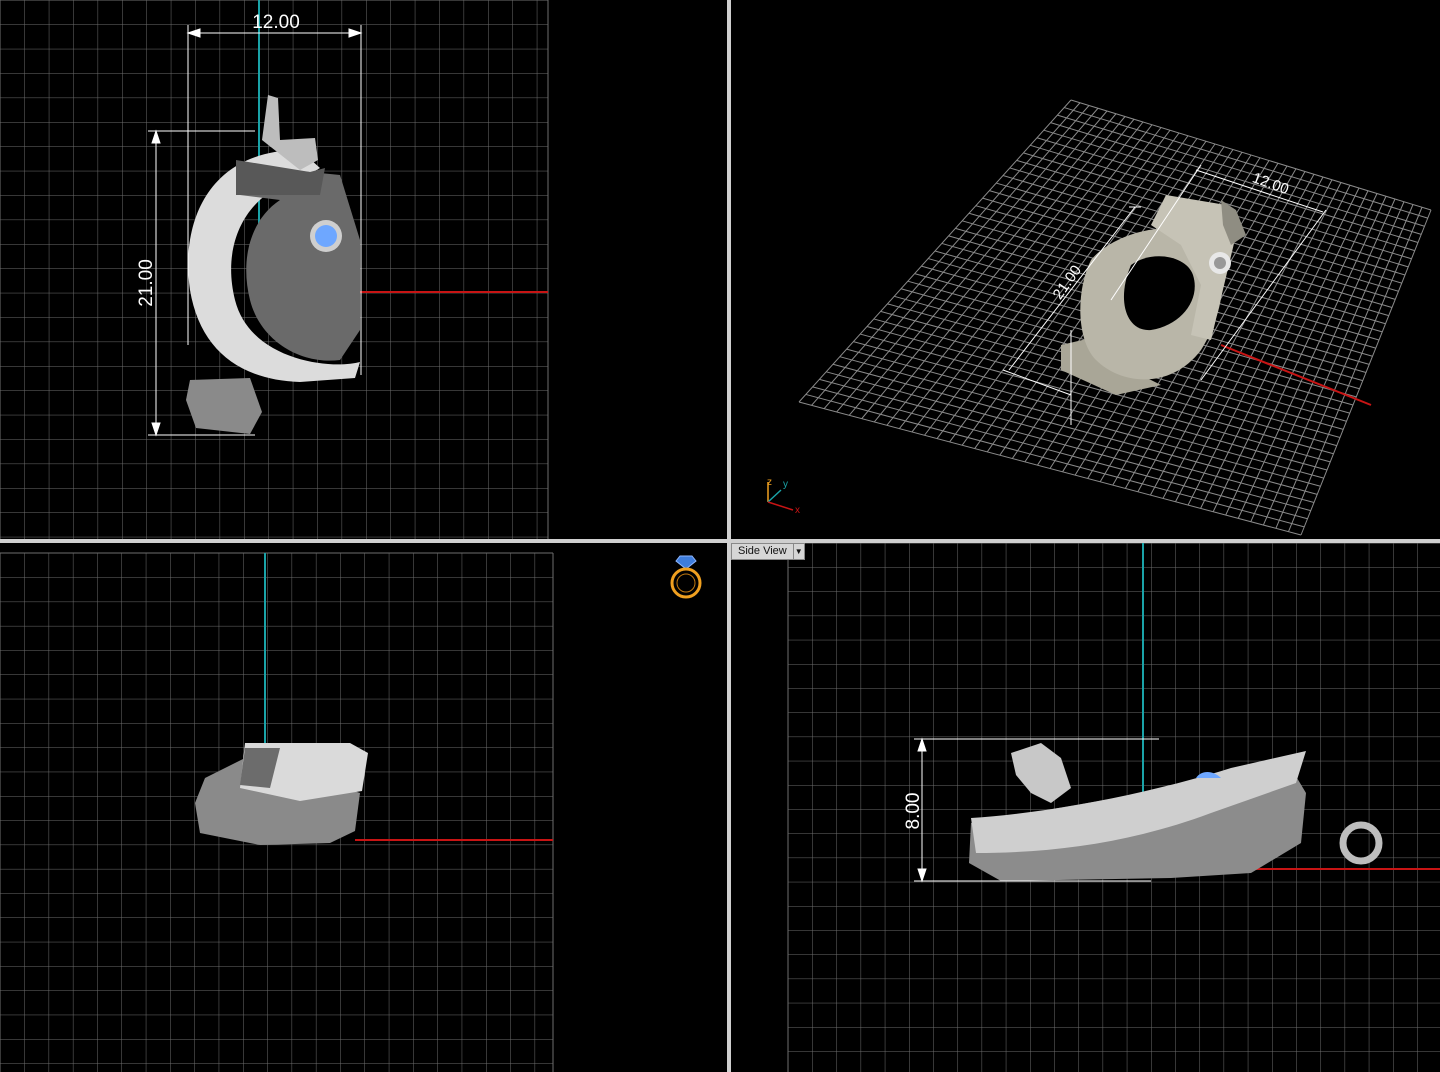  I want to click on view-menu-label: Side View, so click(762, 551).